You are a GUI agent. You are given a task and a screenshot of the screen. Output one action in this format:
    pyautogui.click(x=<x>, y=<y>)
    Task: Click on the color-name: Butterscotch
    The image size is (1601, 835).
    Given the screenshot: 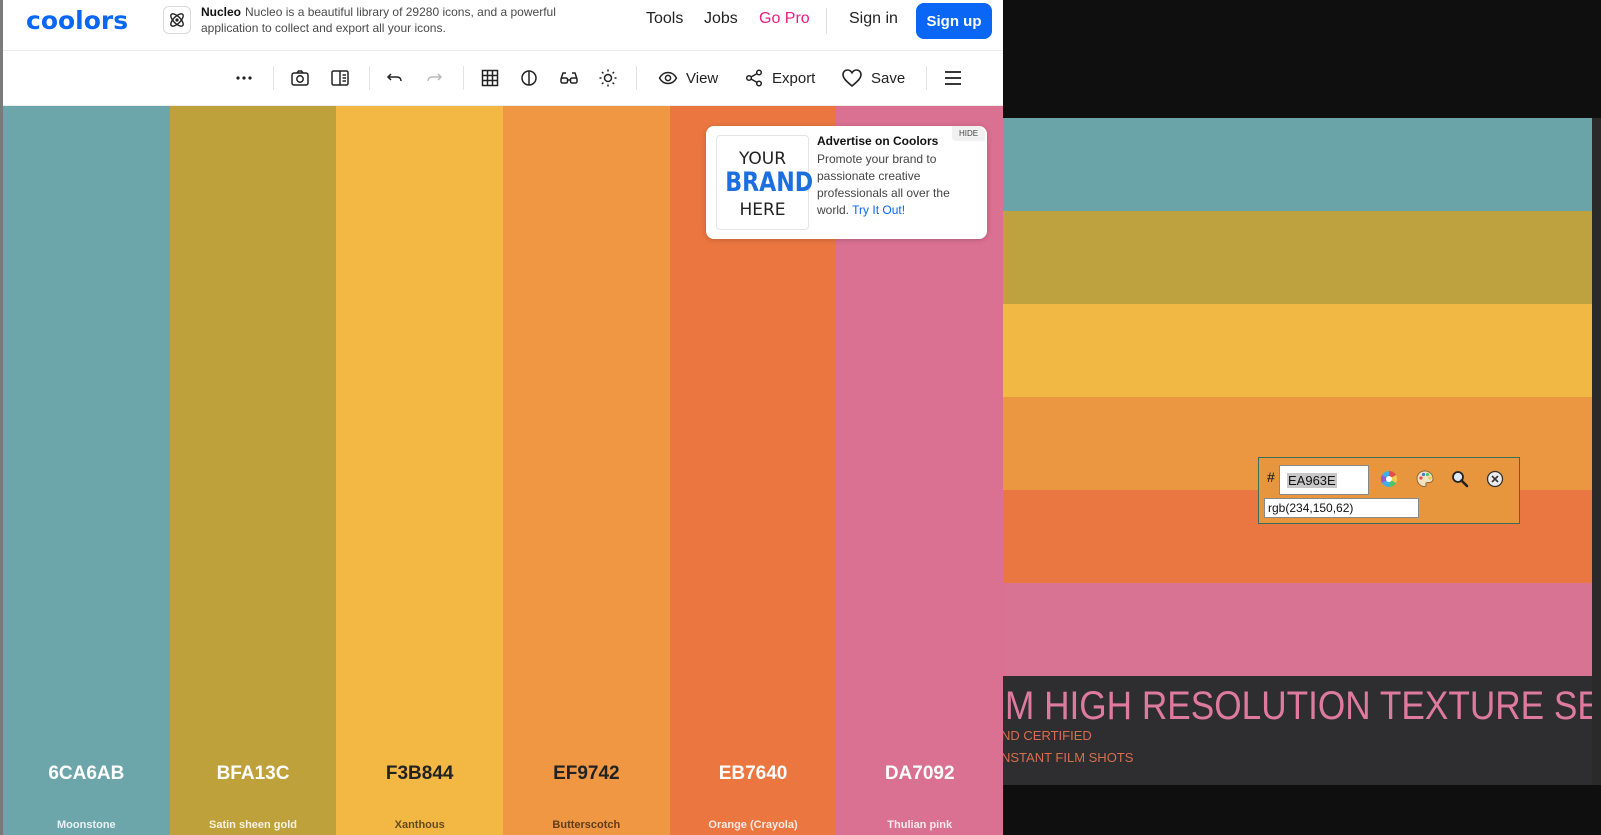 What is the action you would take?
    pyautogui.click(x=586, y=825)
    